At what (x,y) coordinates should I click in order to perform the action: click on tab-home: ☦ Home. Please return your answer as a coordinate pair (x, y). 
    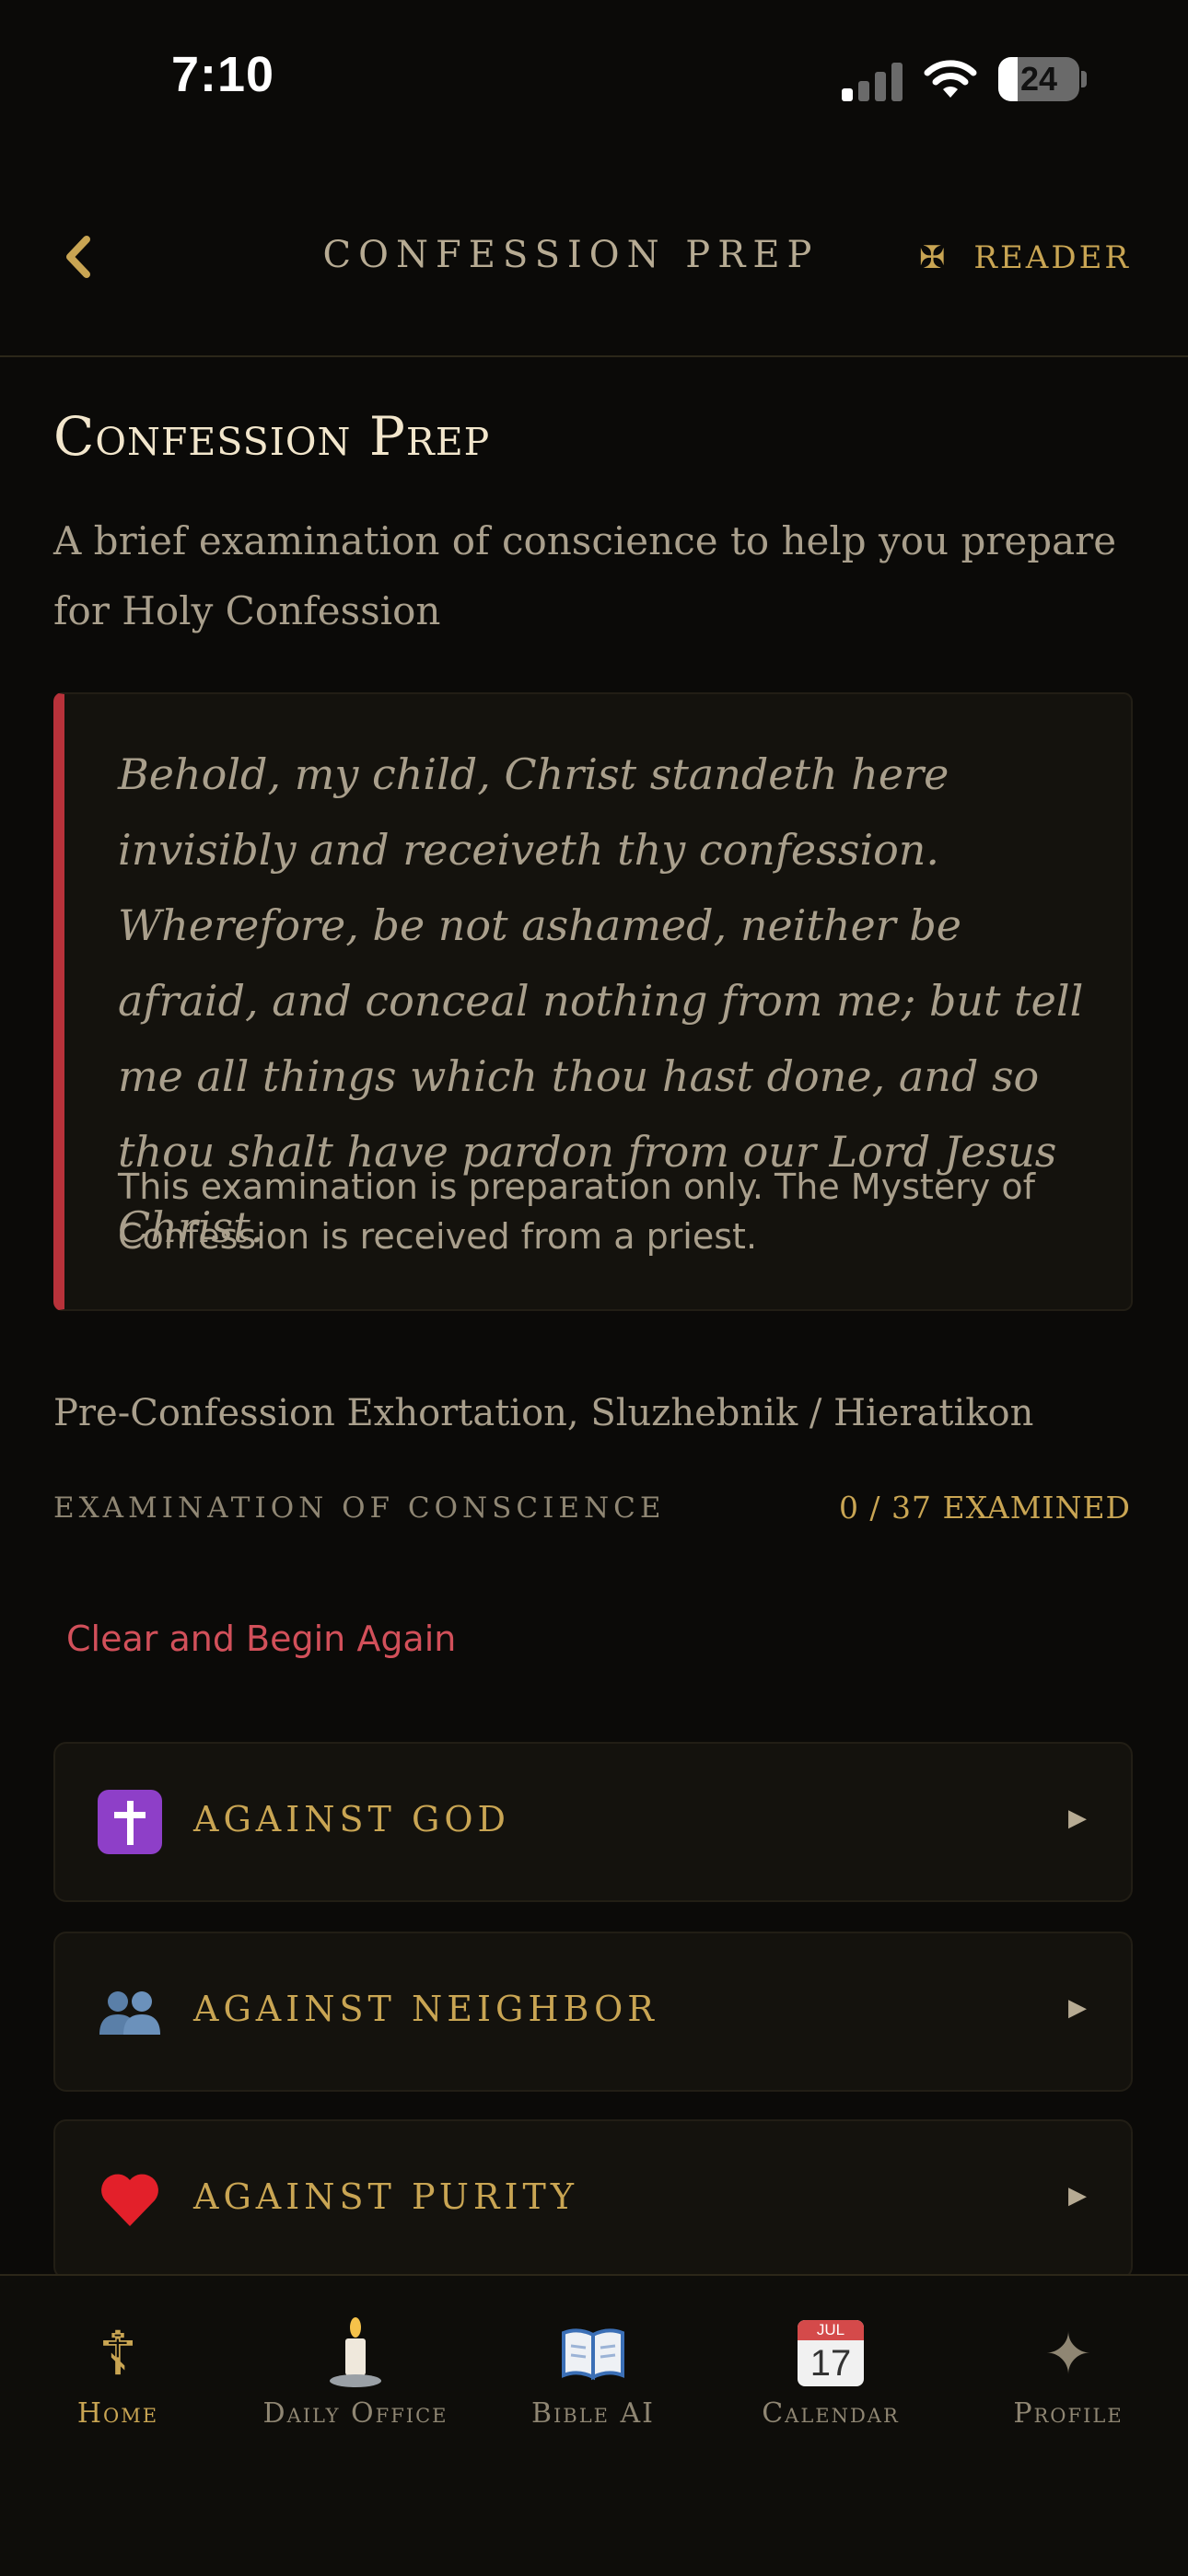
    Looking at the image, I should click on (117, 2373).